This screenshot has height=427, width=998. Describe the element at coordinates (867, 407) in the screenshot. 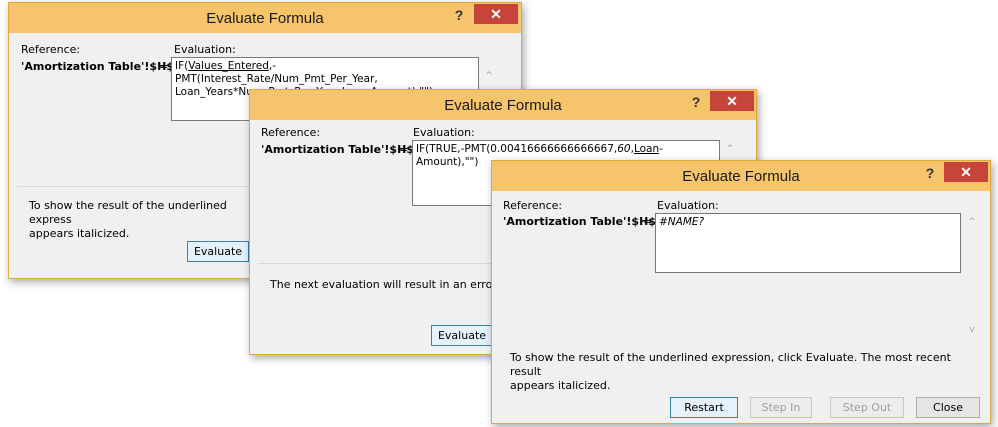

I see `step-out-button: Step Out` at that location.